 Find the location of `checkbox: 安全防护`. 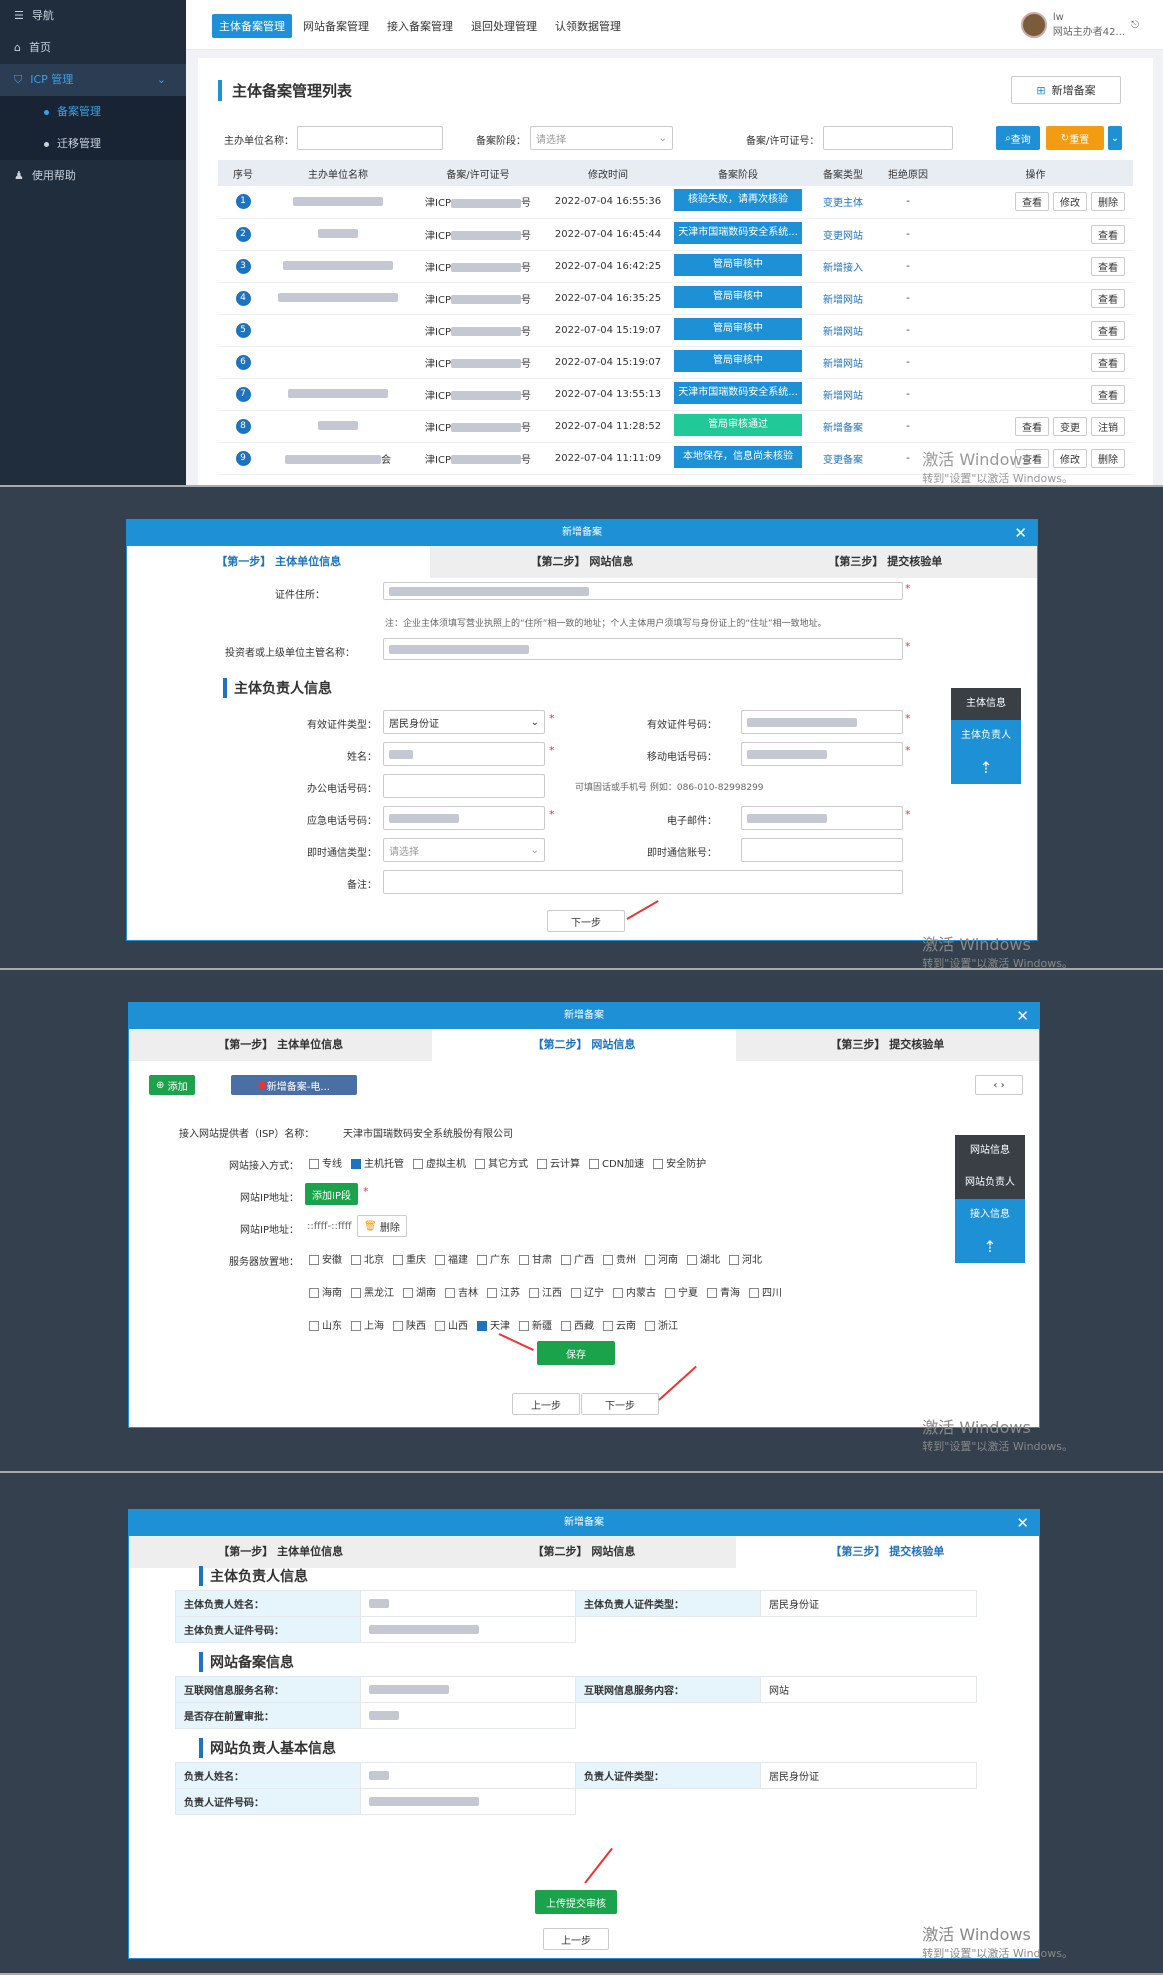

checkbox: 安全防护 is located at coordinates (679, 1162).